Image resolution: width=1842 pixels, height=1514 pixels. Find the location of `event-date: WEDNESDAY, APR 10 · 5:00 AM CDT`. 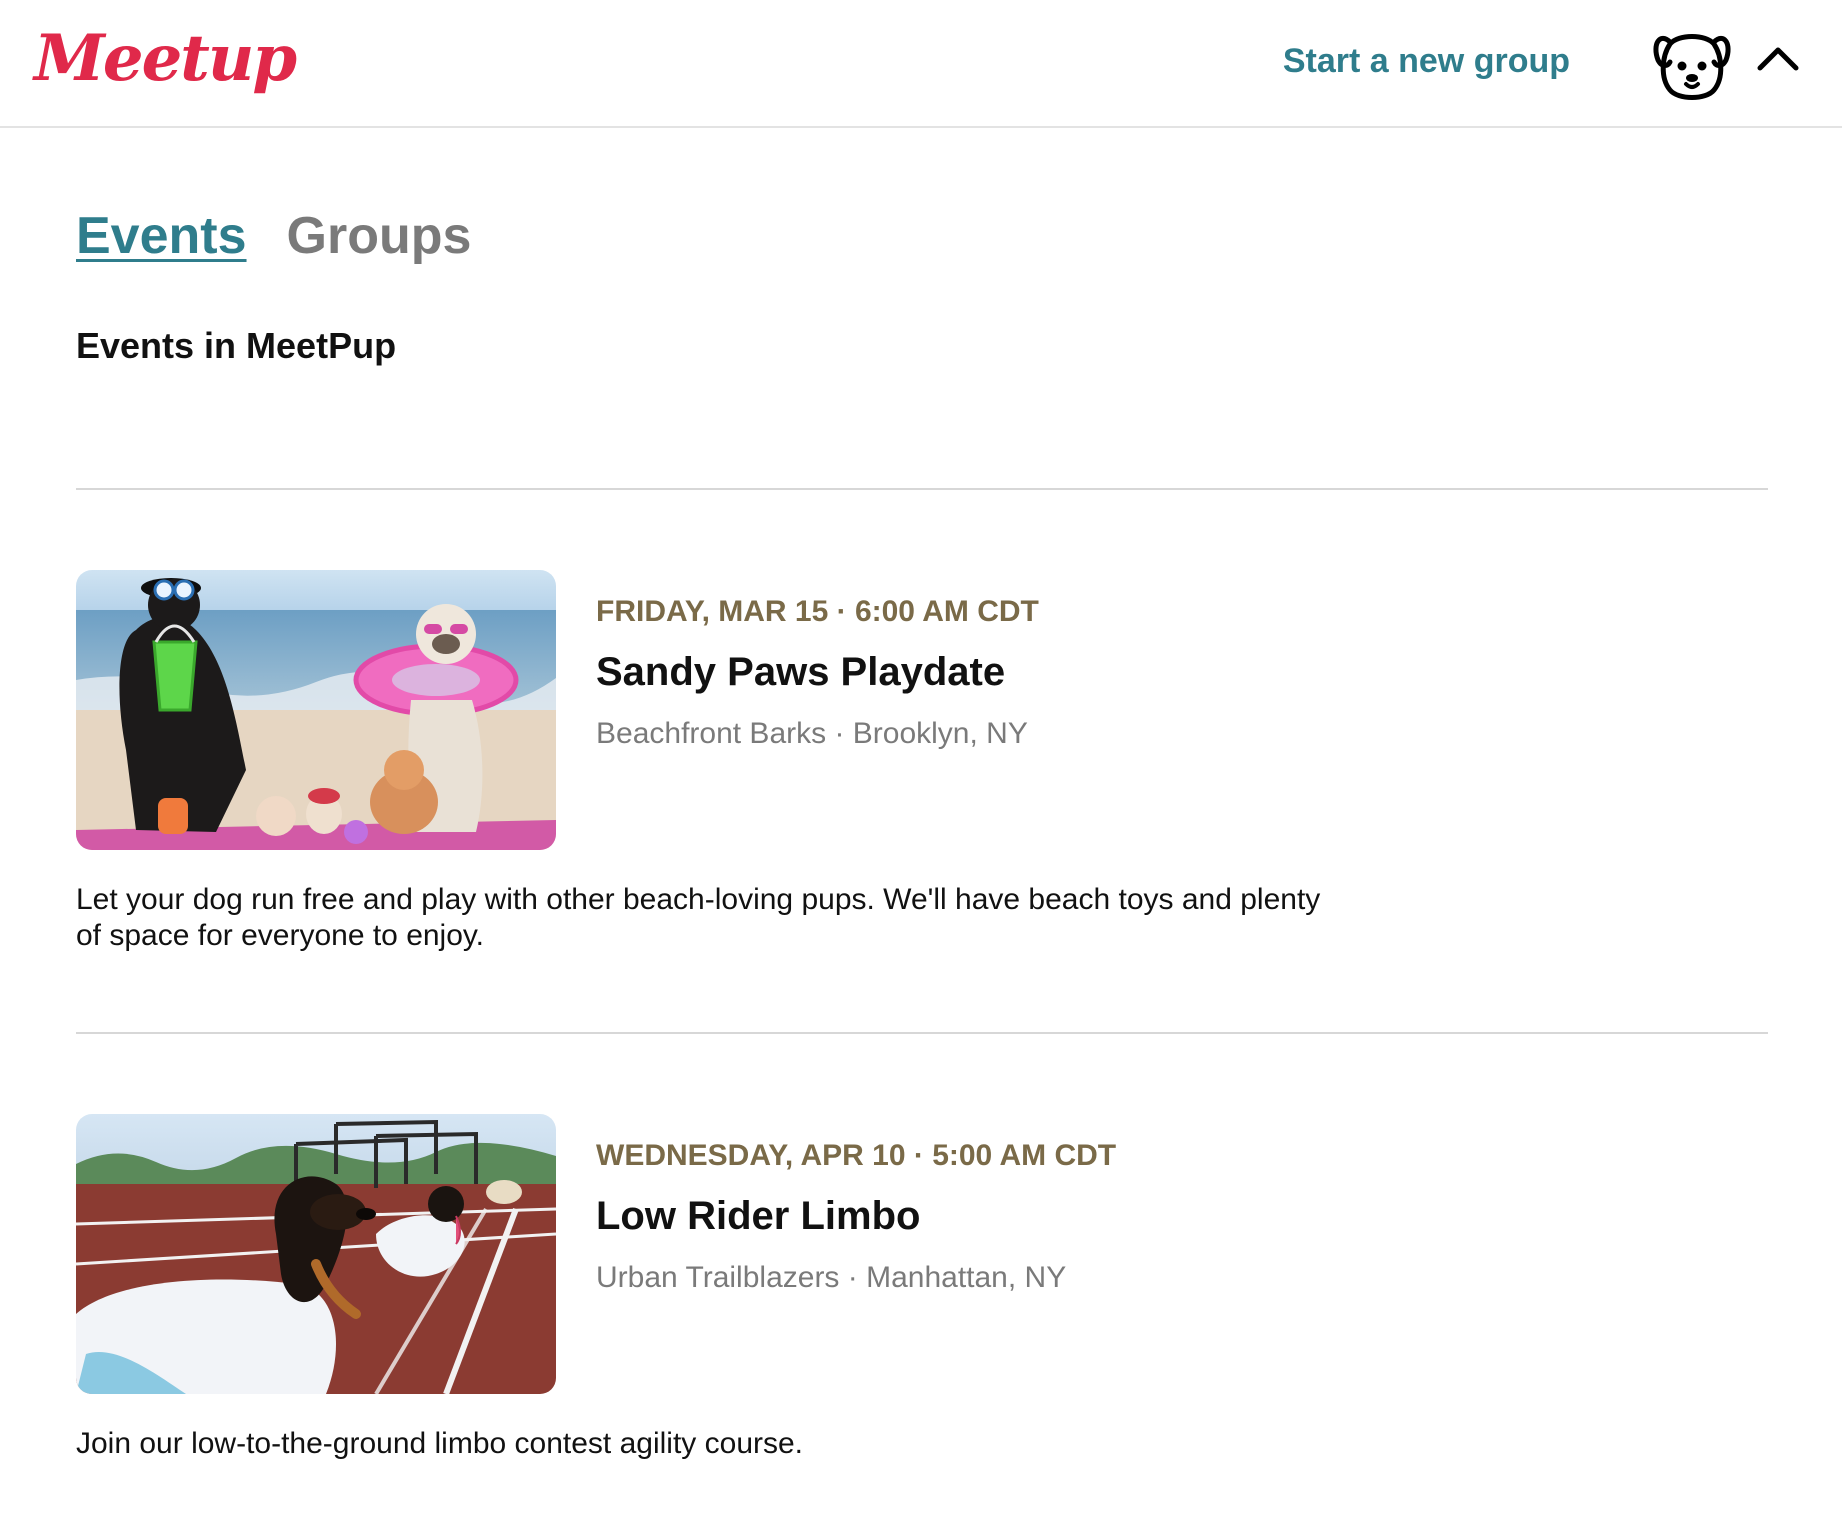

event-date: WEDNESDAY, APR 10 · 5:00 AM CDT is located at coordinates (856, 1155).